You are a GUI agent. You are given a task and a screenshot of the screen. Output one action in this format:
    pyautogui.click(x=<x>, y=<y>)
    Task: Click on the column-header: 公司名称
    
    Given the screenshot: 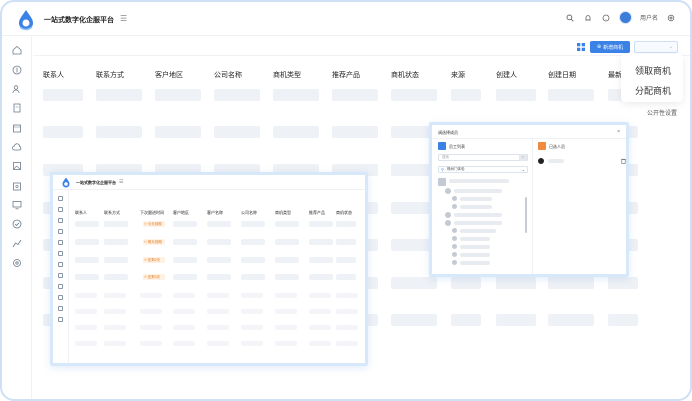 What is the action you would take?
    pyautogui.click(x=228, y=75)
    